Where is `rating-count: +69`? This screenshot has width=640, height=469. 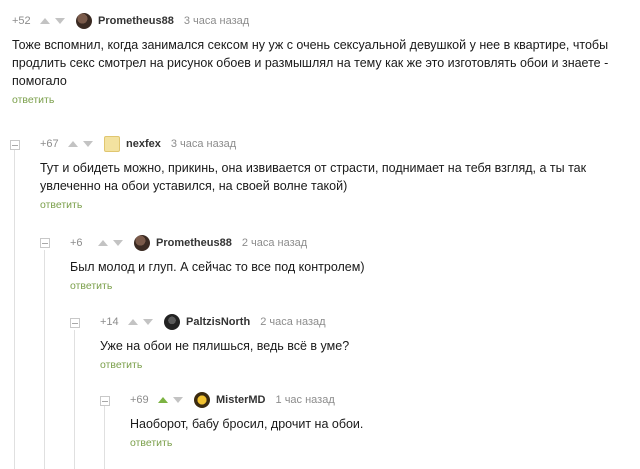 rating-count: +69 is located at coordinates (139, 400).